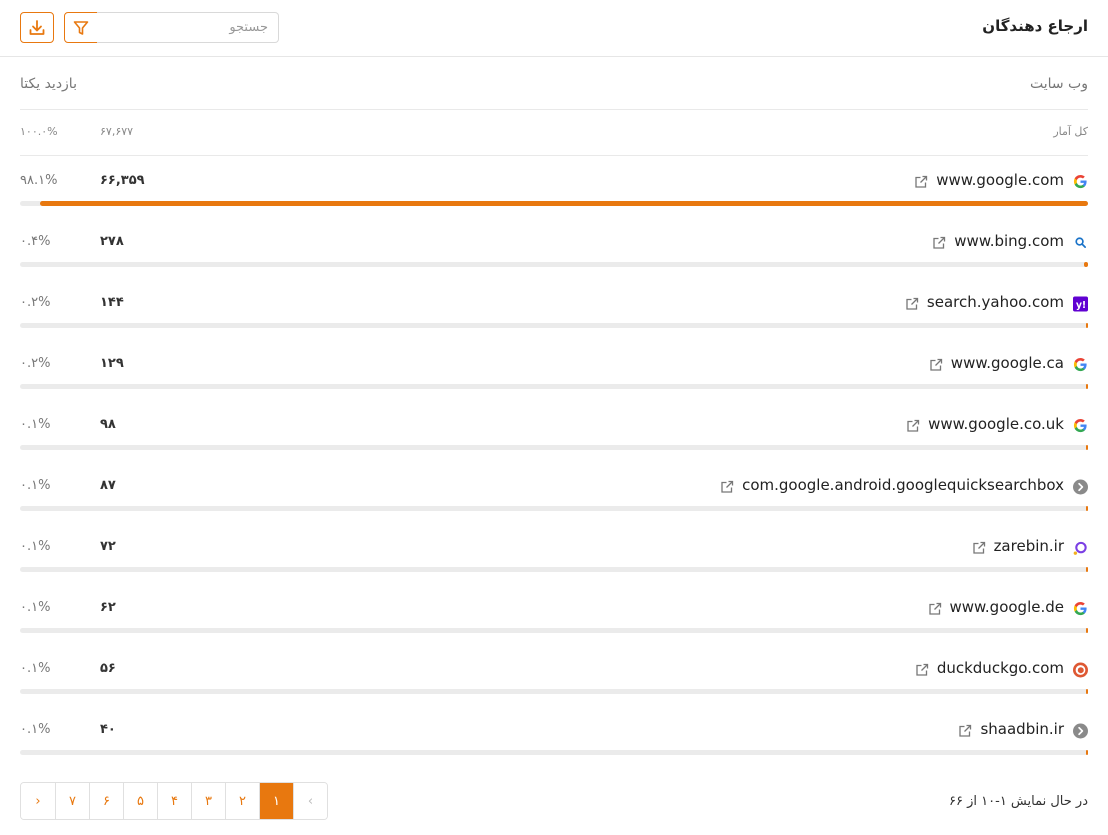 The width and height of the screenshot is (1108, 835). Describe the element at coordinates (117, 131) in the screenshot. I see `total-value: ۶۷,۶۷۷` at that location.